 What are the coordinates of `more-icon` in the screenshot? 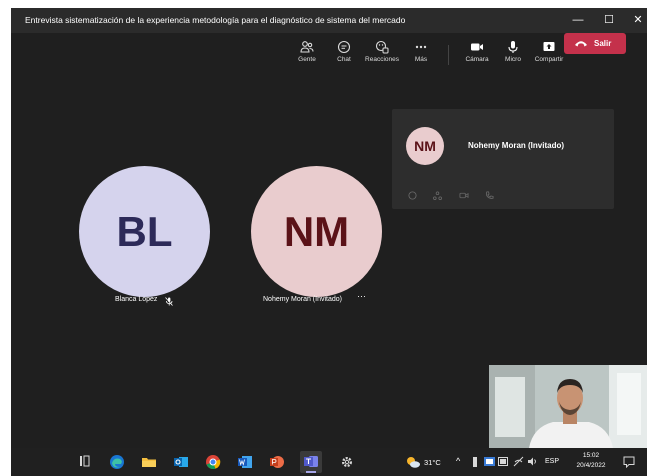 It's located at (421, 47).